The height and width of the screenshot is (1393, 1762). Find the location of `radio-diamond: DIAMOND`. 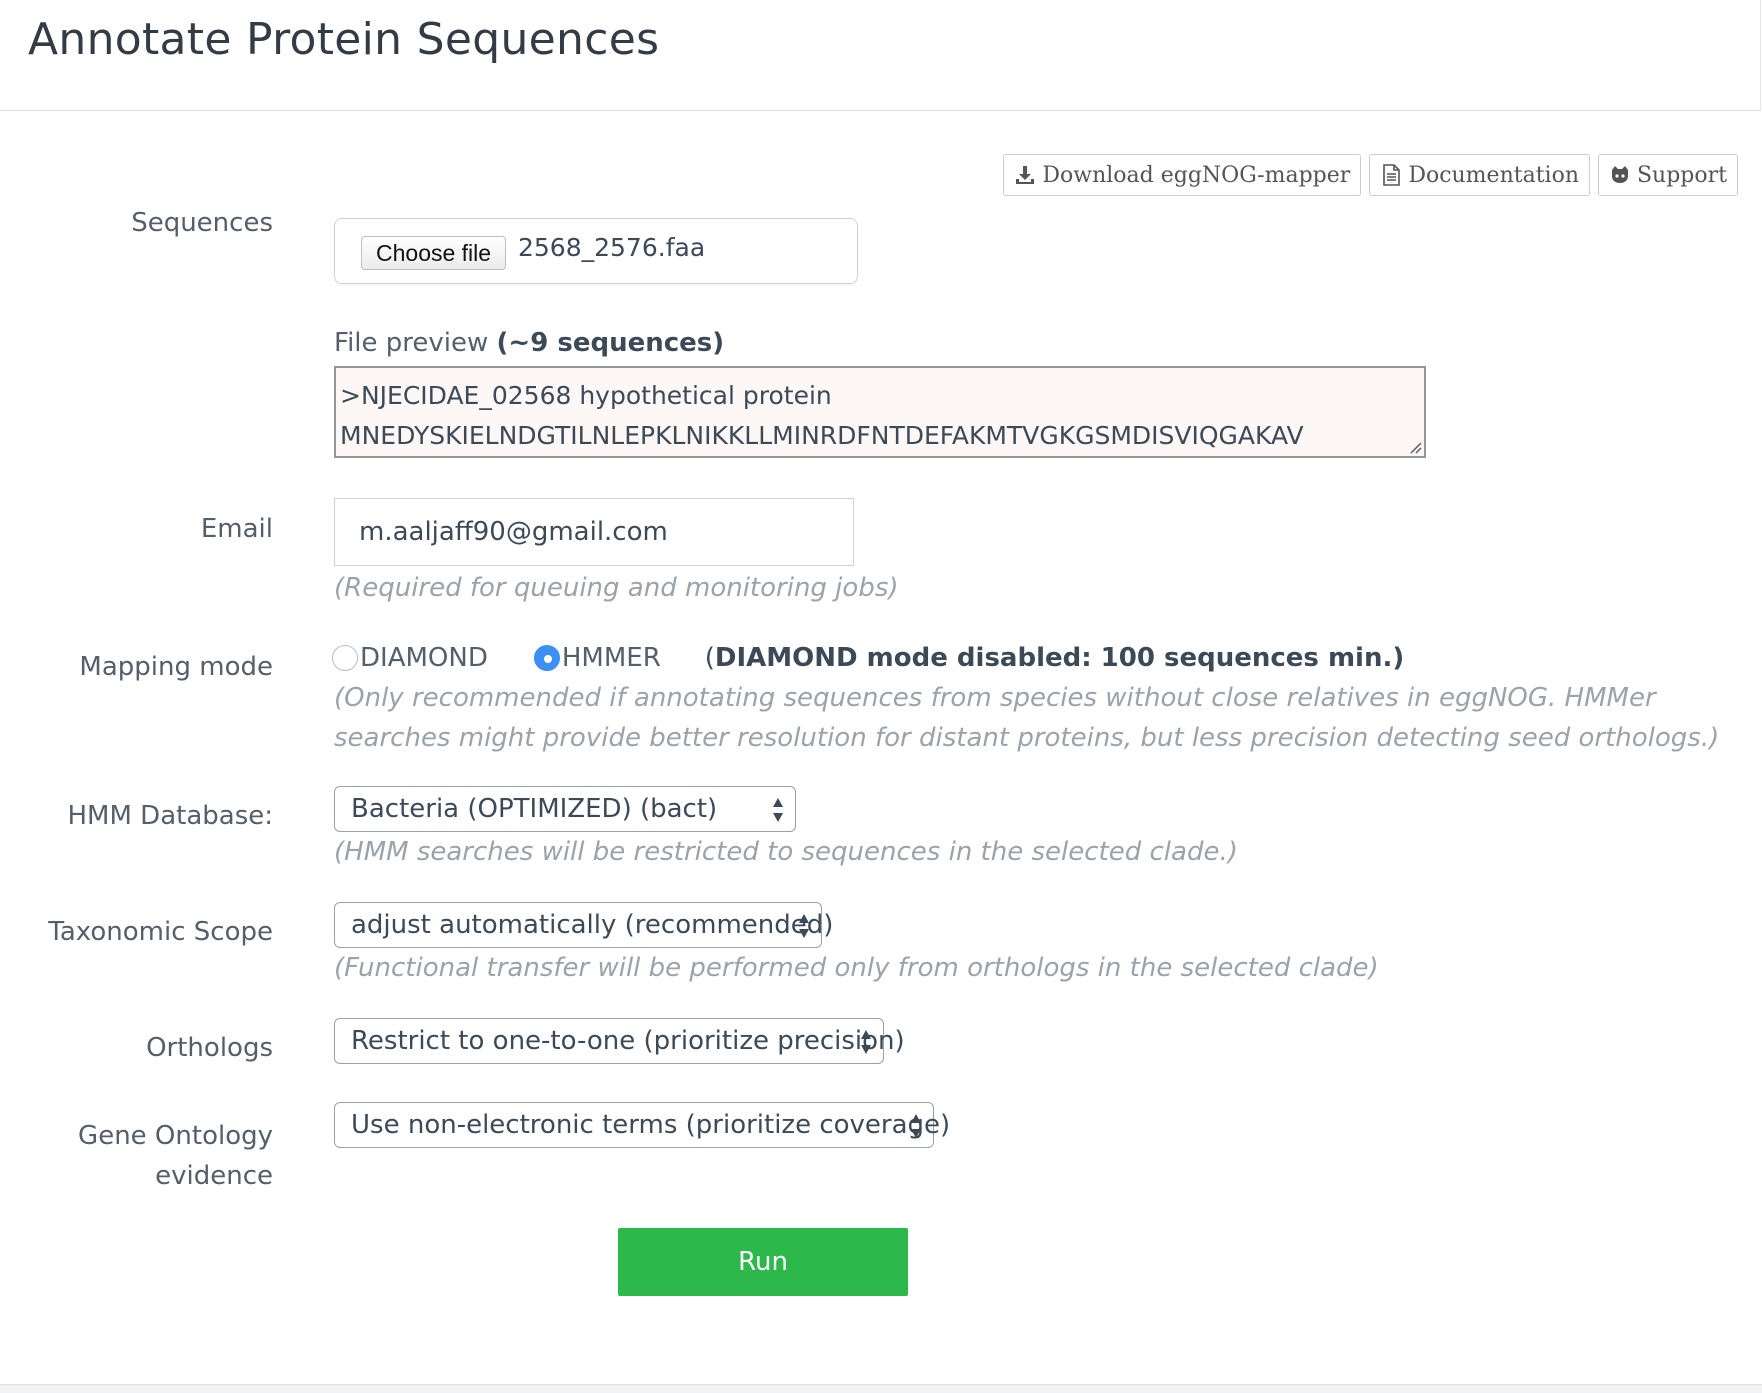

radio-diamond: DIAMOND is located at coordinates (410, 658).